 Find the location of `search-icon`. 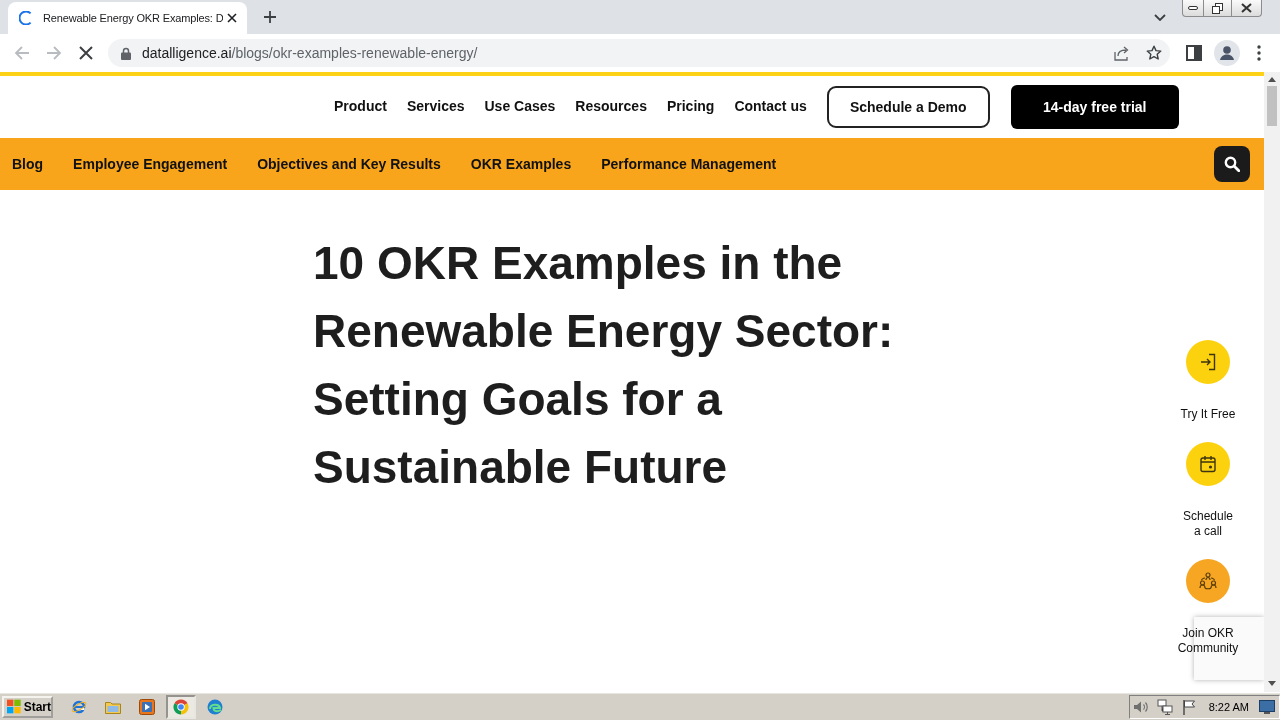

search-icon is located at coordinates (1232, 164).